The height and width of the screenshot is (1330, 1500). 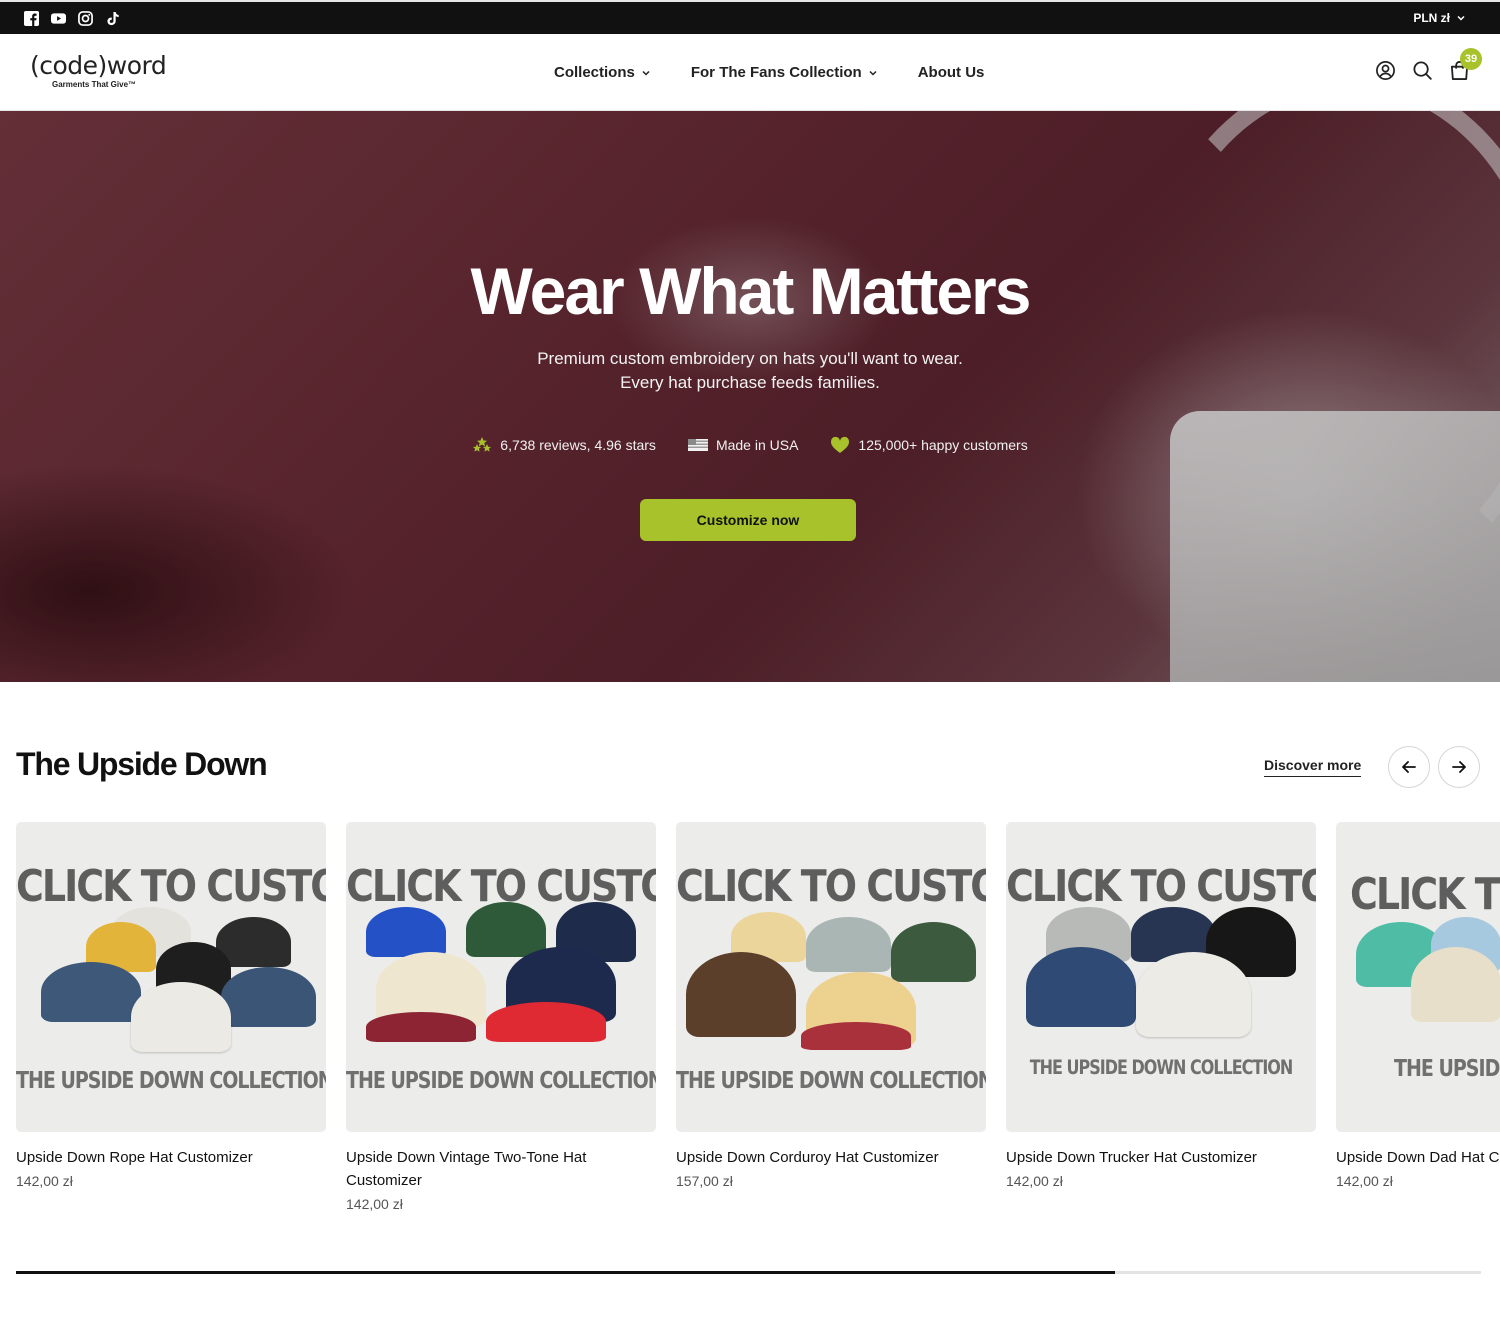 I want to click on header-actions: 39, so click(x=1428, y=64).